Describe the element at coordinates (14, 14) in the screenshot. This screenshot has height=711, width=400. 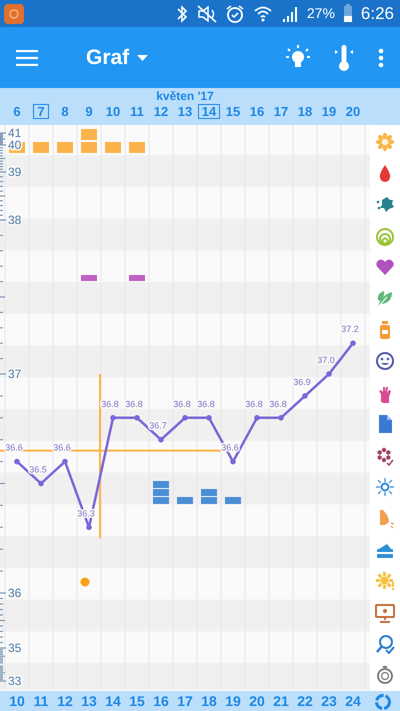
I see `app-icon` at that location.